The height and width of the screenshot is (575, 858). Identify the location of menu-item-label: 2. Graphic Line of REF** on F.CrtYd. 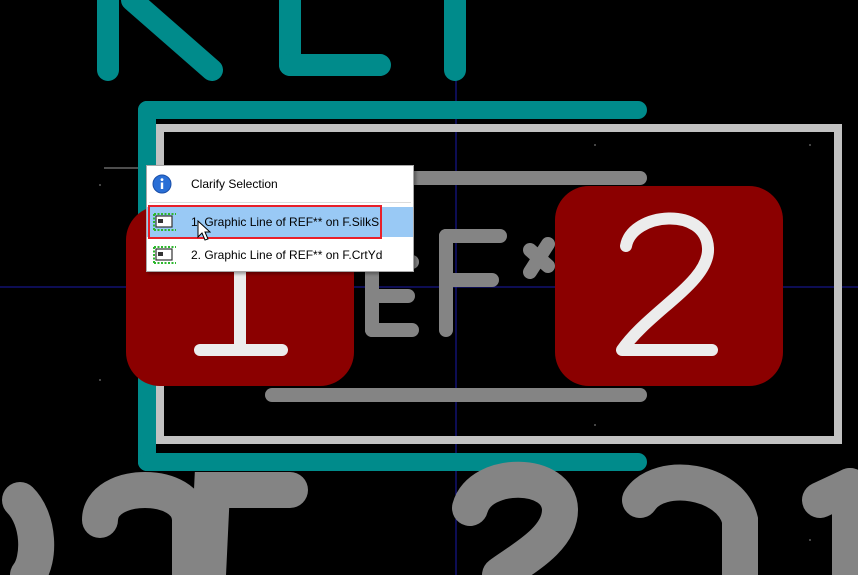
(287, 255).